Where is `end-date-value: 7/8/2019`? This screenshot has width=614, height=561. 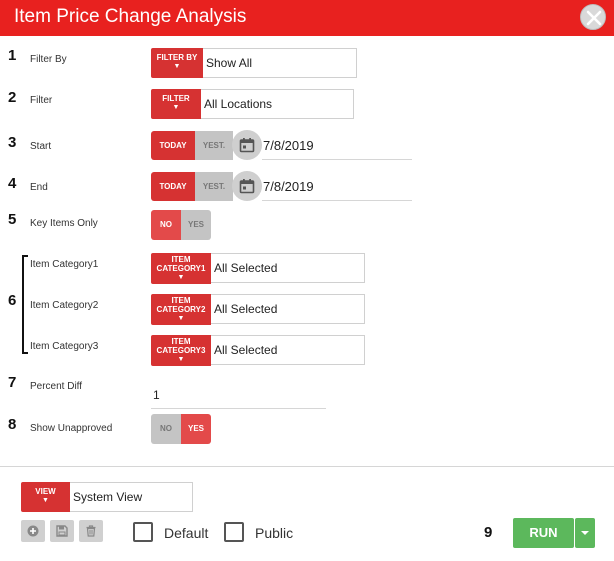 end-date-value: 7/8/2019 is located at coordinates (288, 186).